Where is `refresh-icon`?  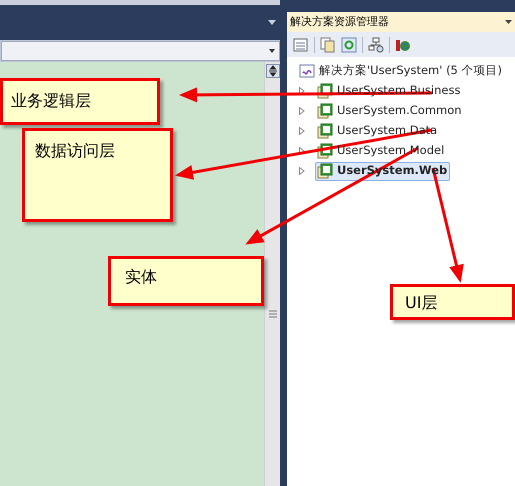
refresh-icon is located at coordinates (349, 44).